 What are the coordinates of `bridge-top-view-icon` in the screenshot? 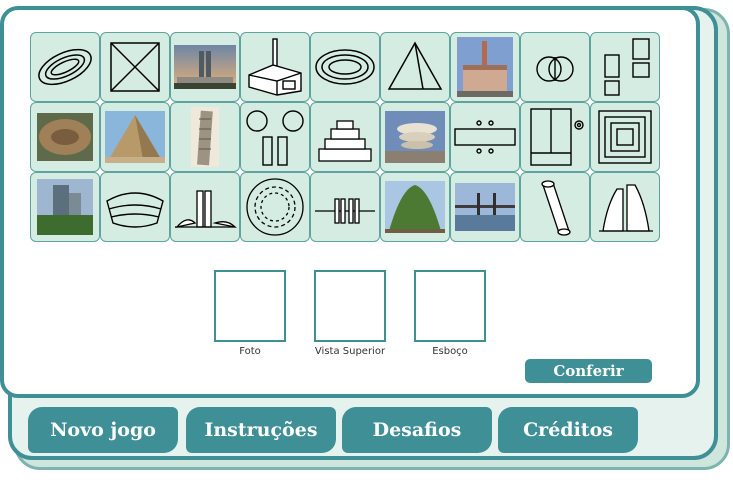 It's located at (485, 137).